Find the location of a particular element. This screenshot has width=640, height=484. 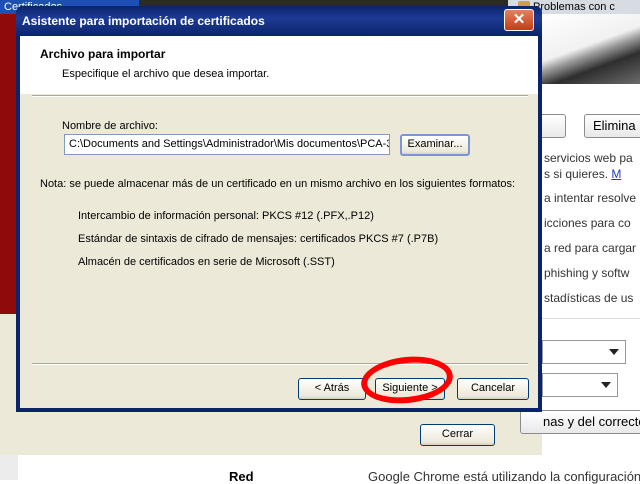

close-icon: ✕ is located at coordinates (519, 20).